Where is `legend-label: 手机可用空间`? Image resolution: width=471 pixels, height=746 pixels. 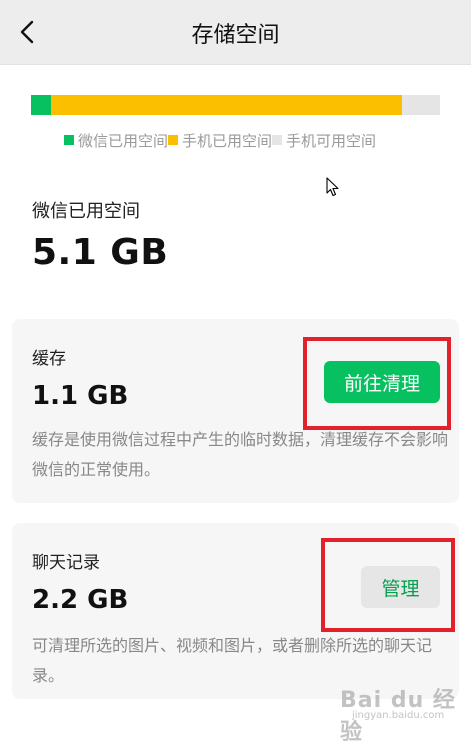
legend-label: 手机可用空间 is located at coordinates (331, 140).